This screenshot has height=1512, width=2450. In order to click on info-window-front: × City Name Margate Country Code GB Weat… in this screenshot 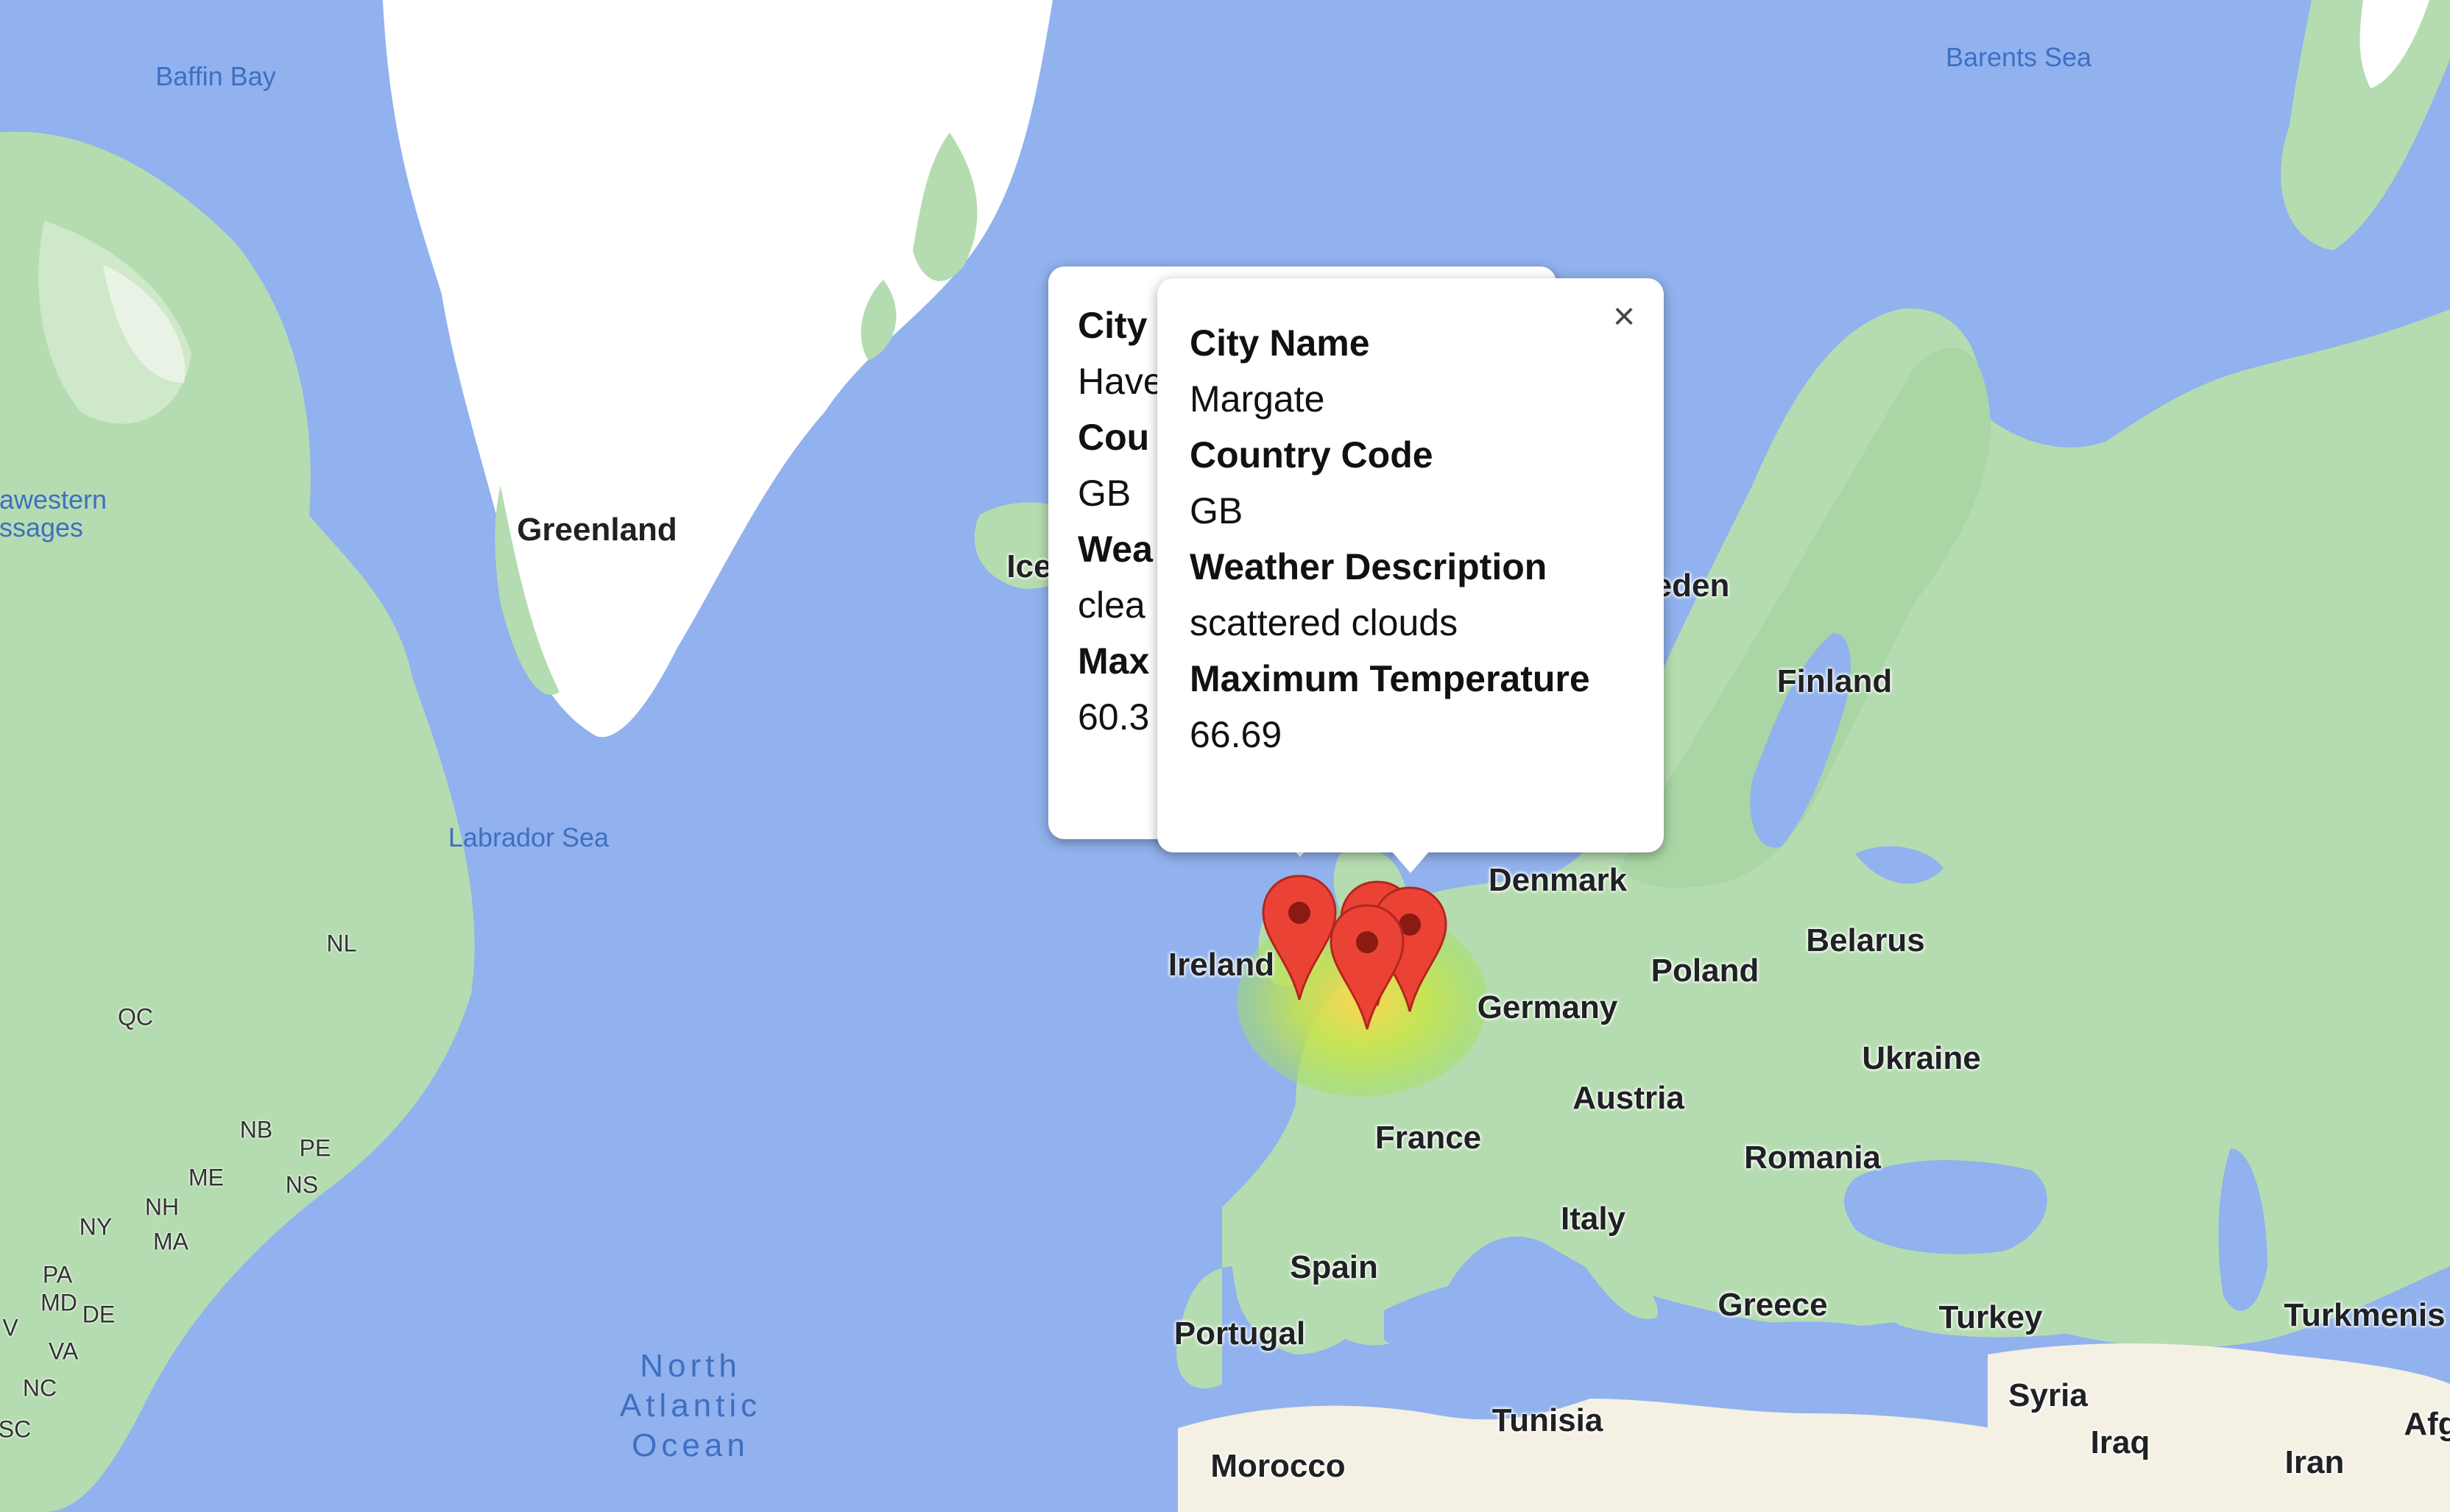, I will do `click(1410, 565)`.